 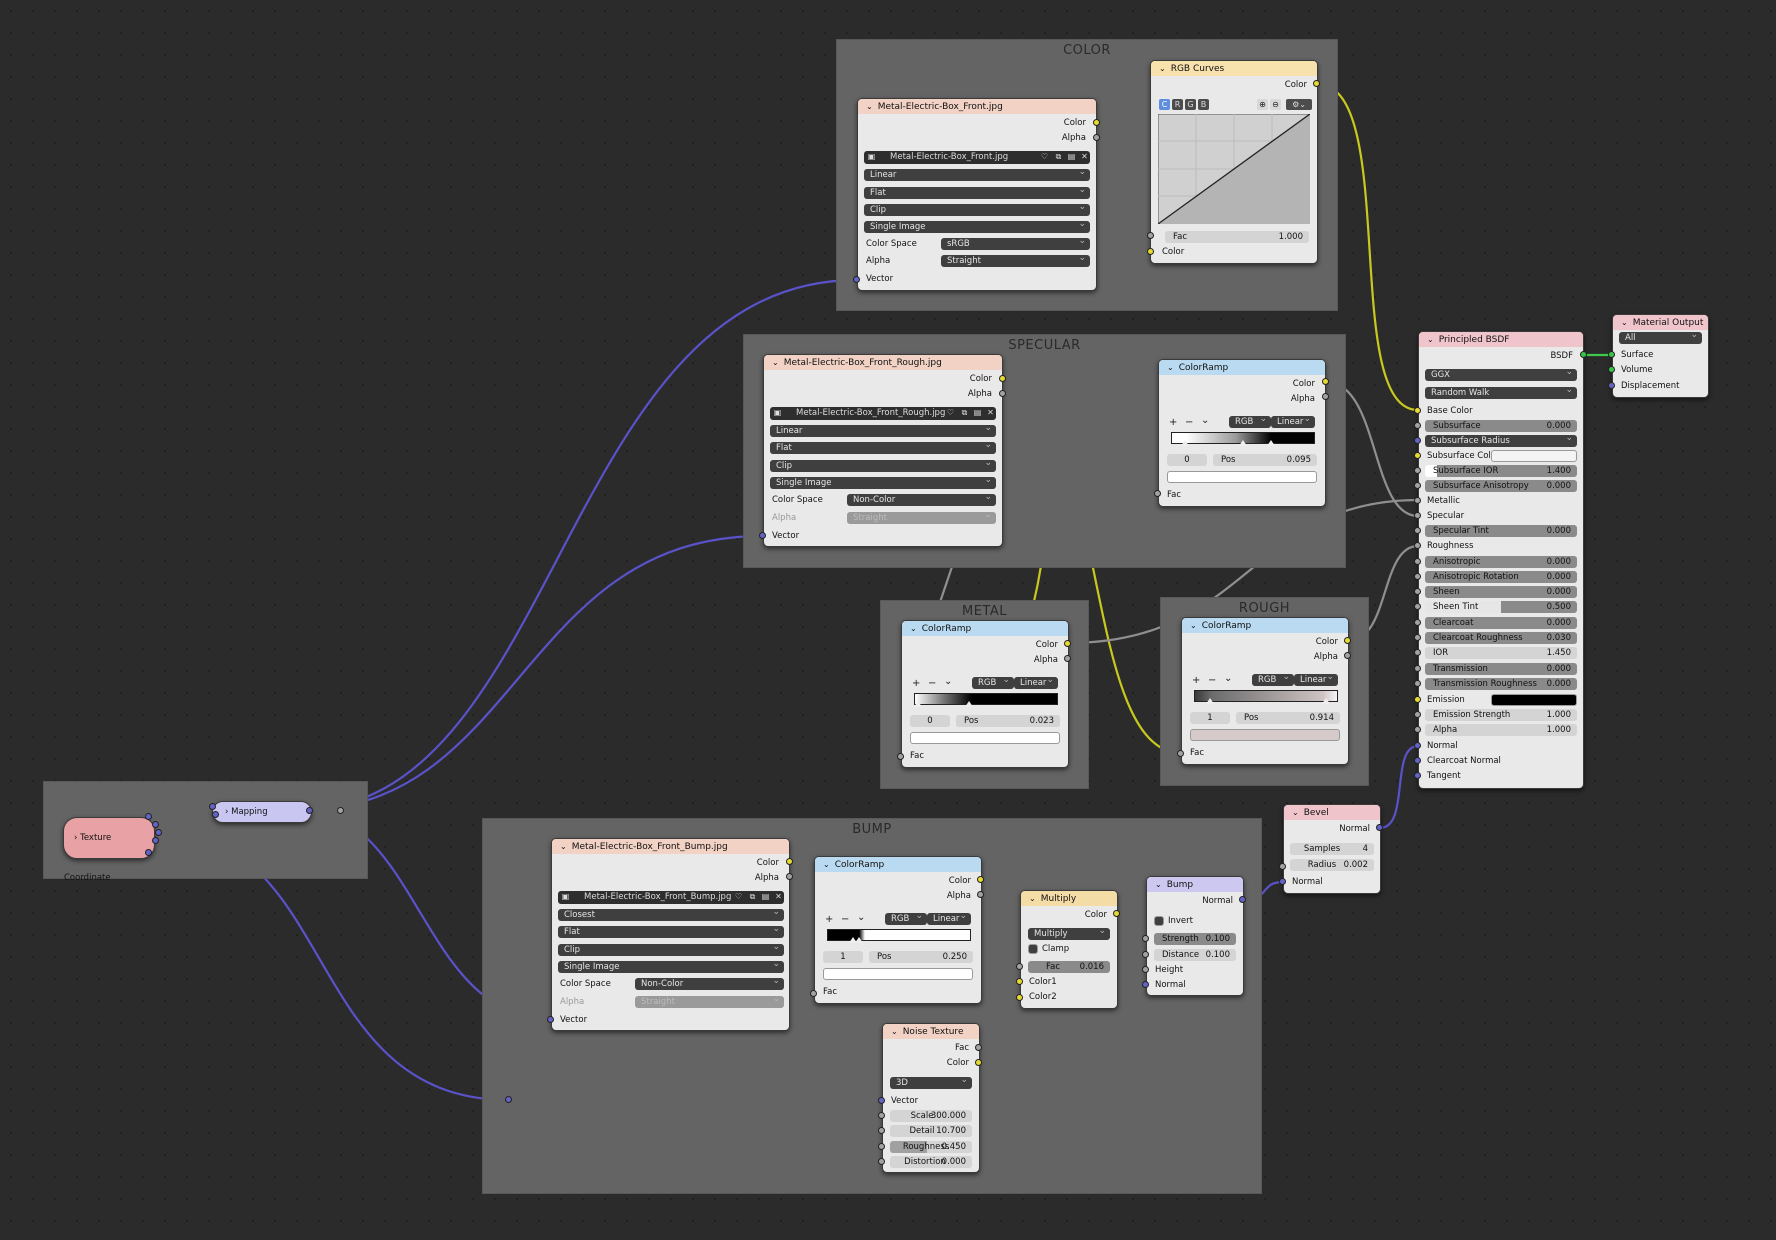 I want to click on ramp-metal-out-color-socket, so click(x=1067, y=643).